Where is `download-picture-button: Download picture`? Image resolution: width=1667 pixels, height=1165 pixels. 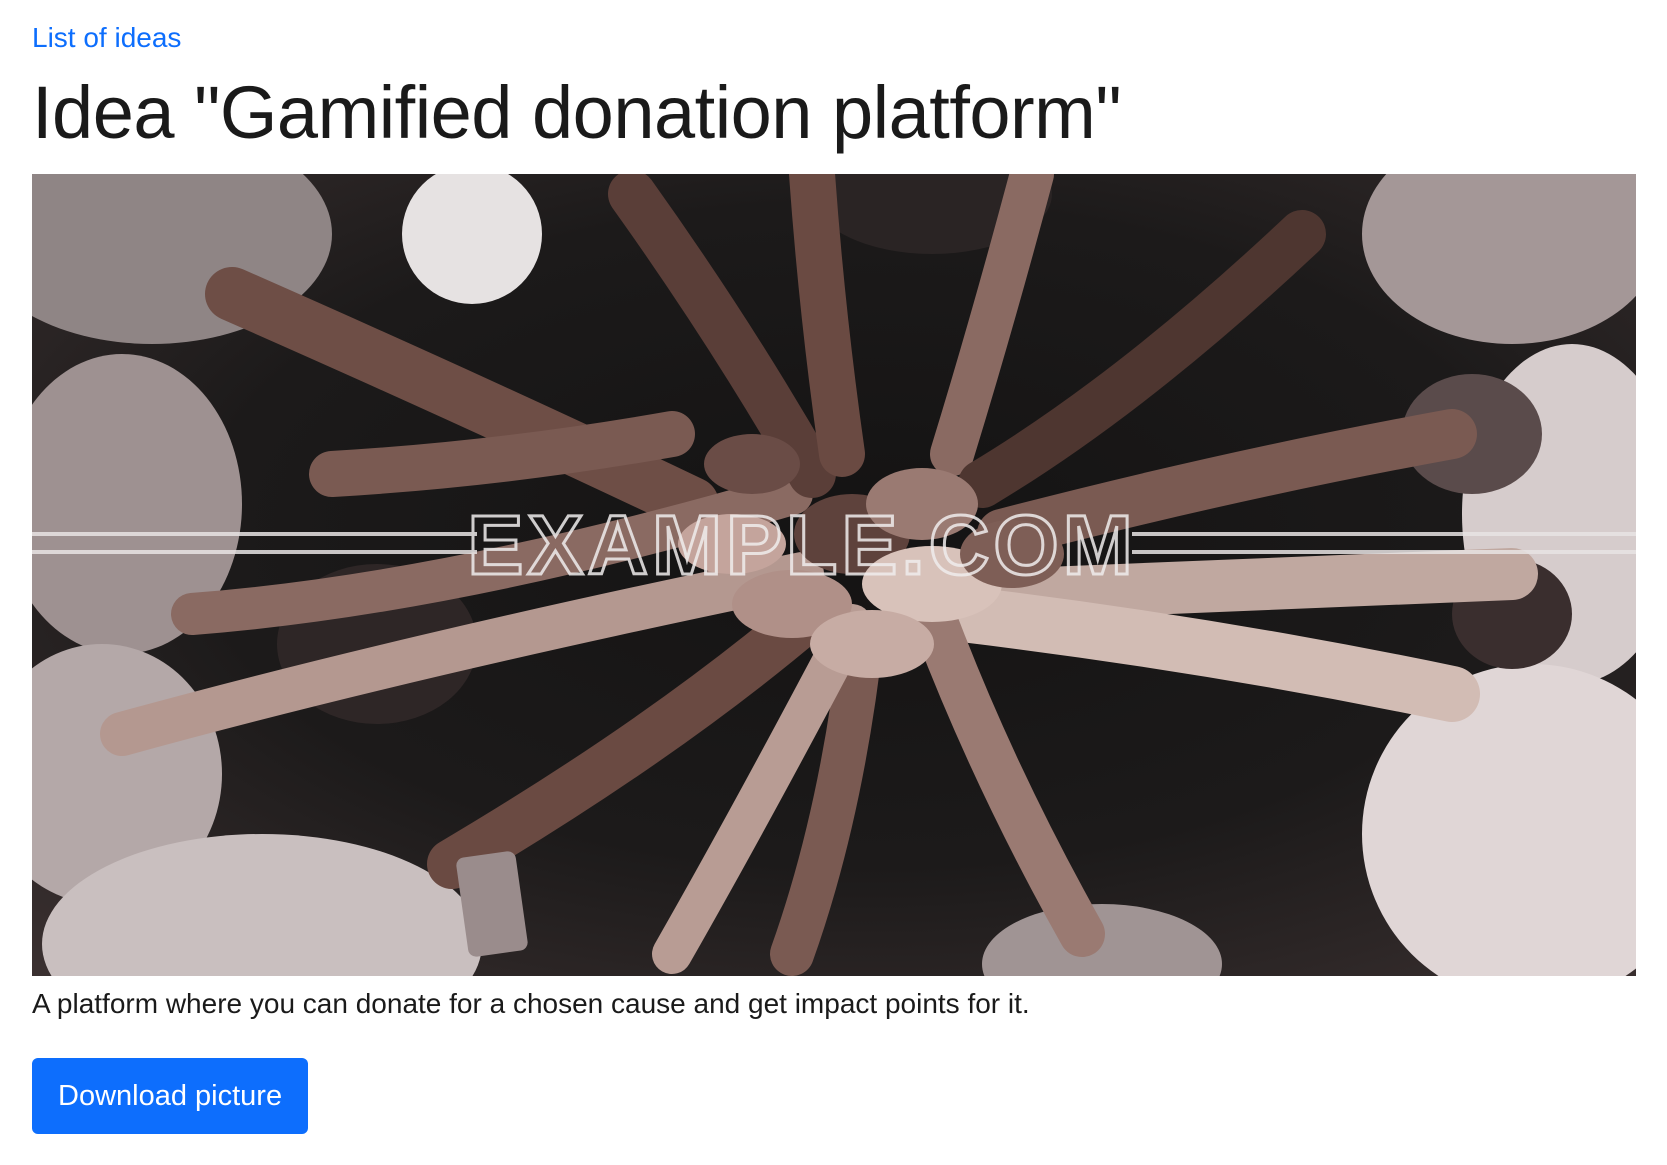 download-picture-button: Download picture is located at coordinates (170, 1096).